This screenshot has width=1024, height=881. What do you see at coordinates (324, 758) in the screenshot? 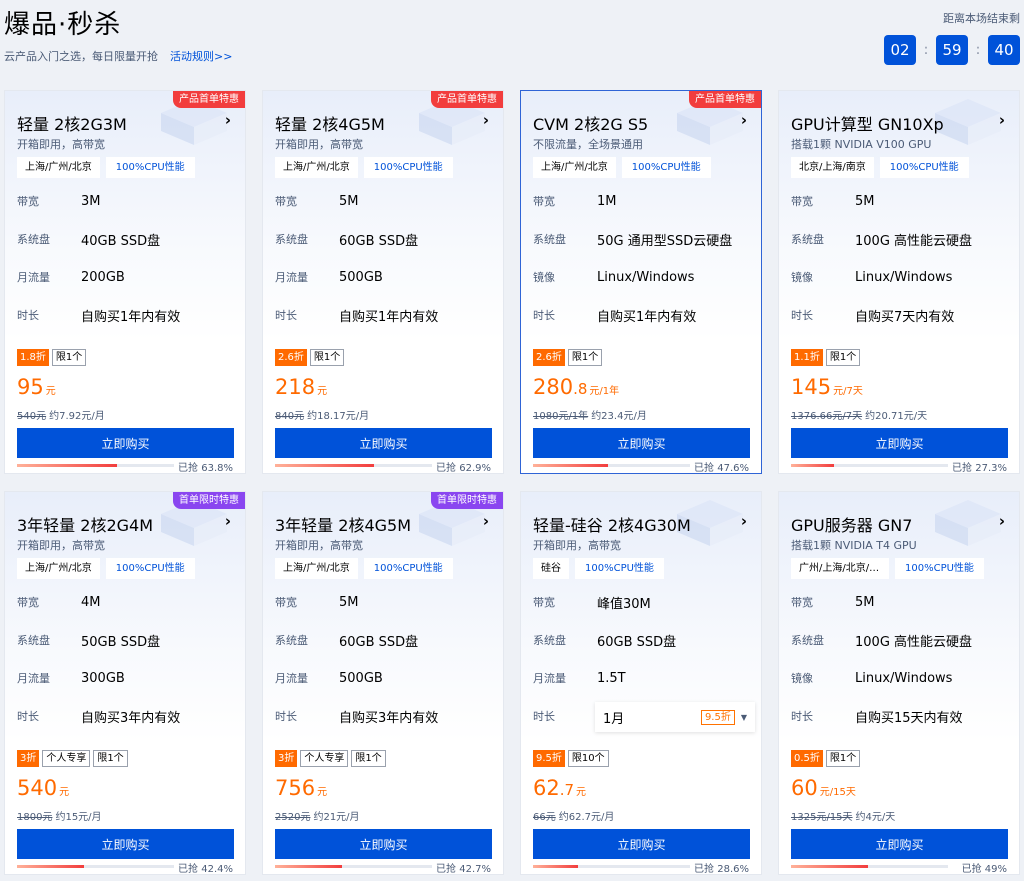
I see `limit-badge: 个人专享` at bounding box center [324, 758].